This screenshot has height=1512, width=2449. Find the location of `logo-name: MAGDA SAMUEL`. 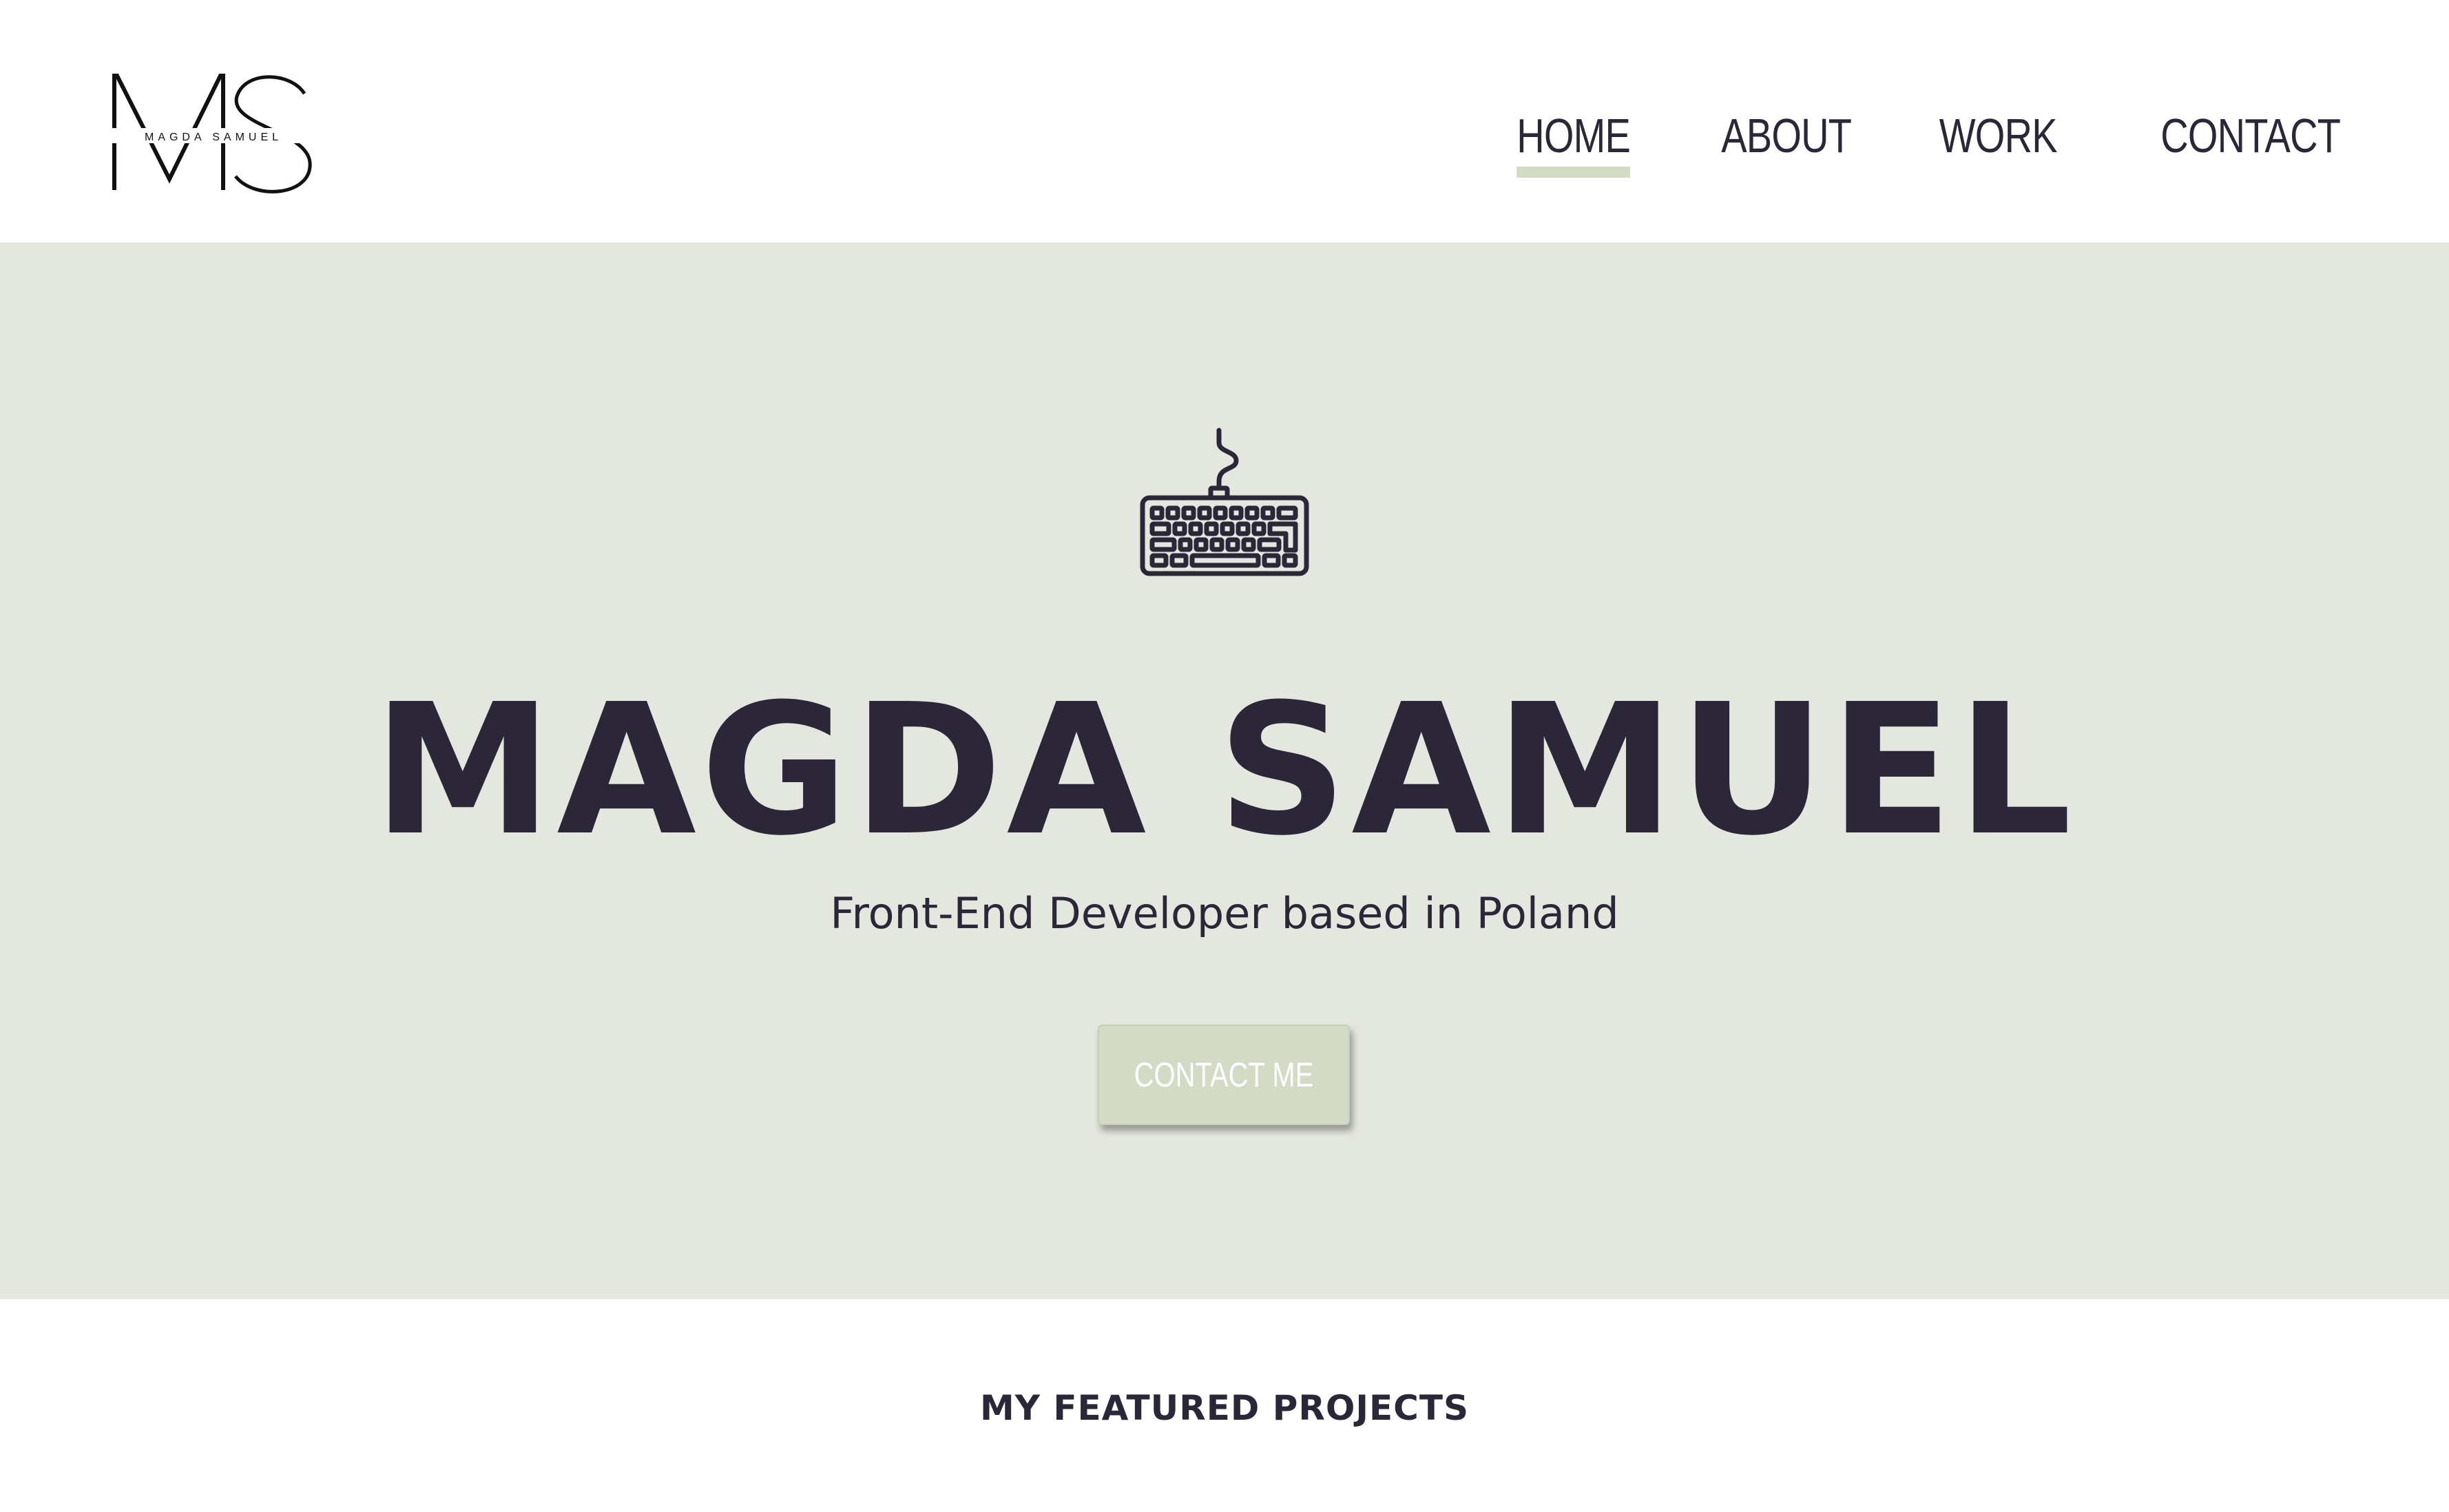

logo-name: MAGDA SAMUEL is located at coordinates (213, 137).